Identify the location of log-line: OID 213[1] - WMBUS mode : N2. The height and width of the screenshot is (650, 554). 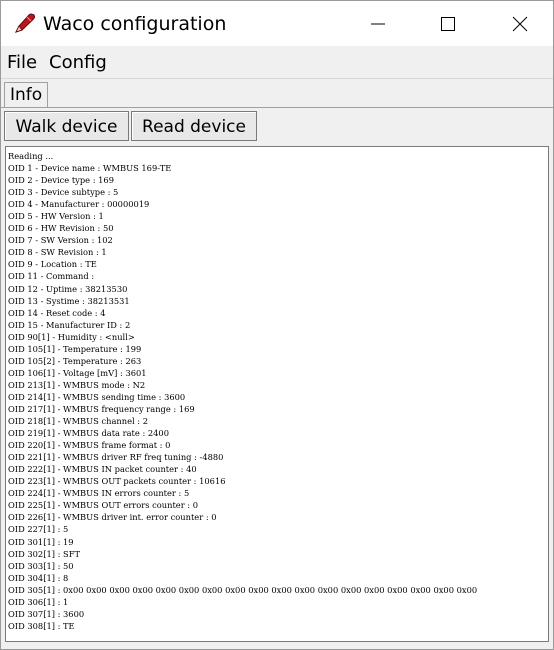
(77, 384).